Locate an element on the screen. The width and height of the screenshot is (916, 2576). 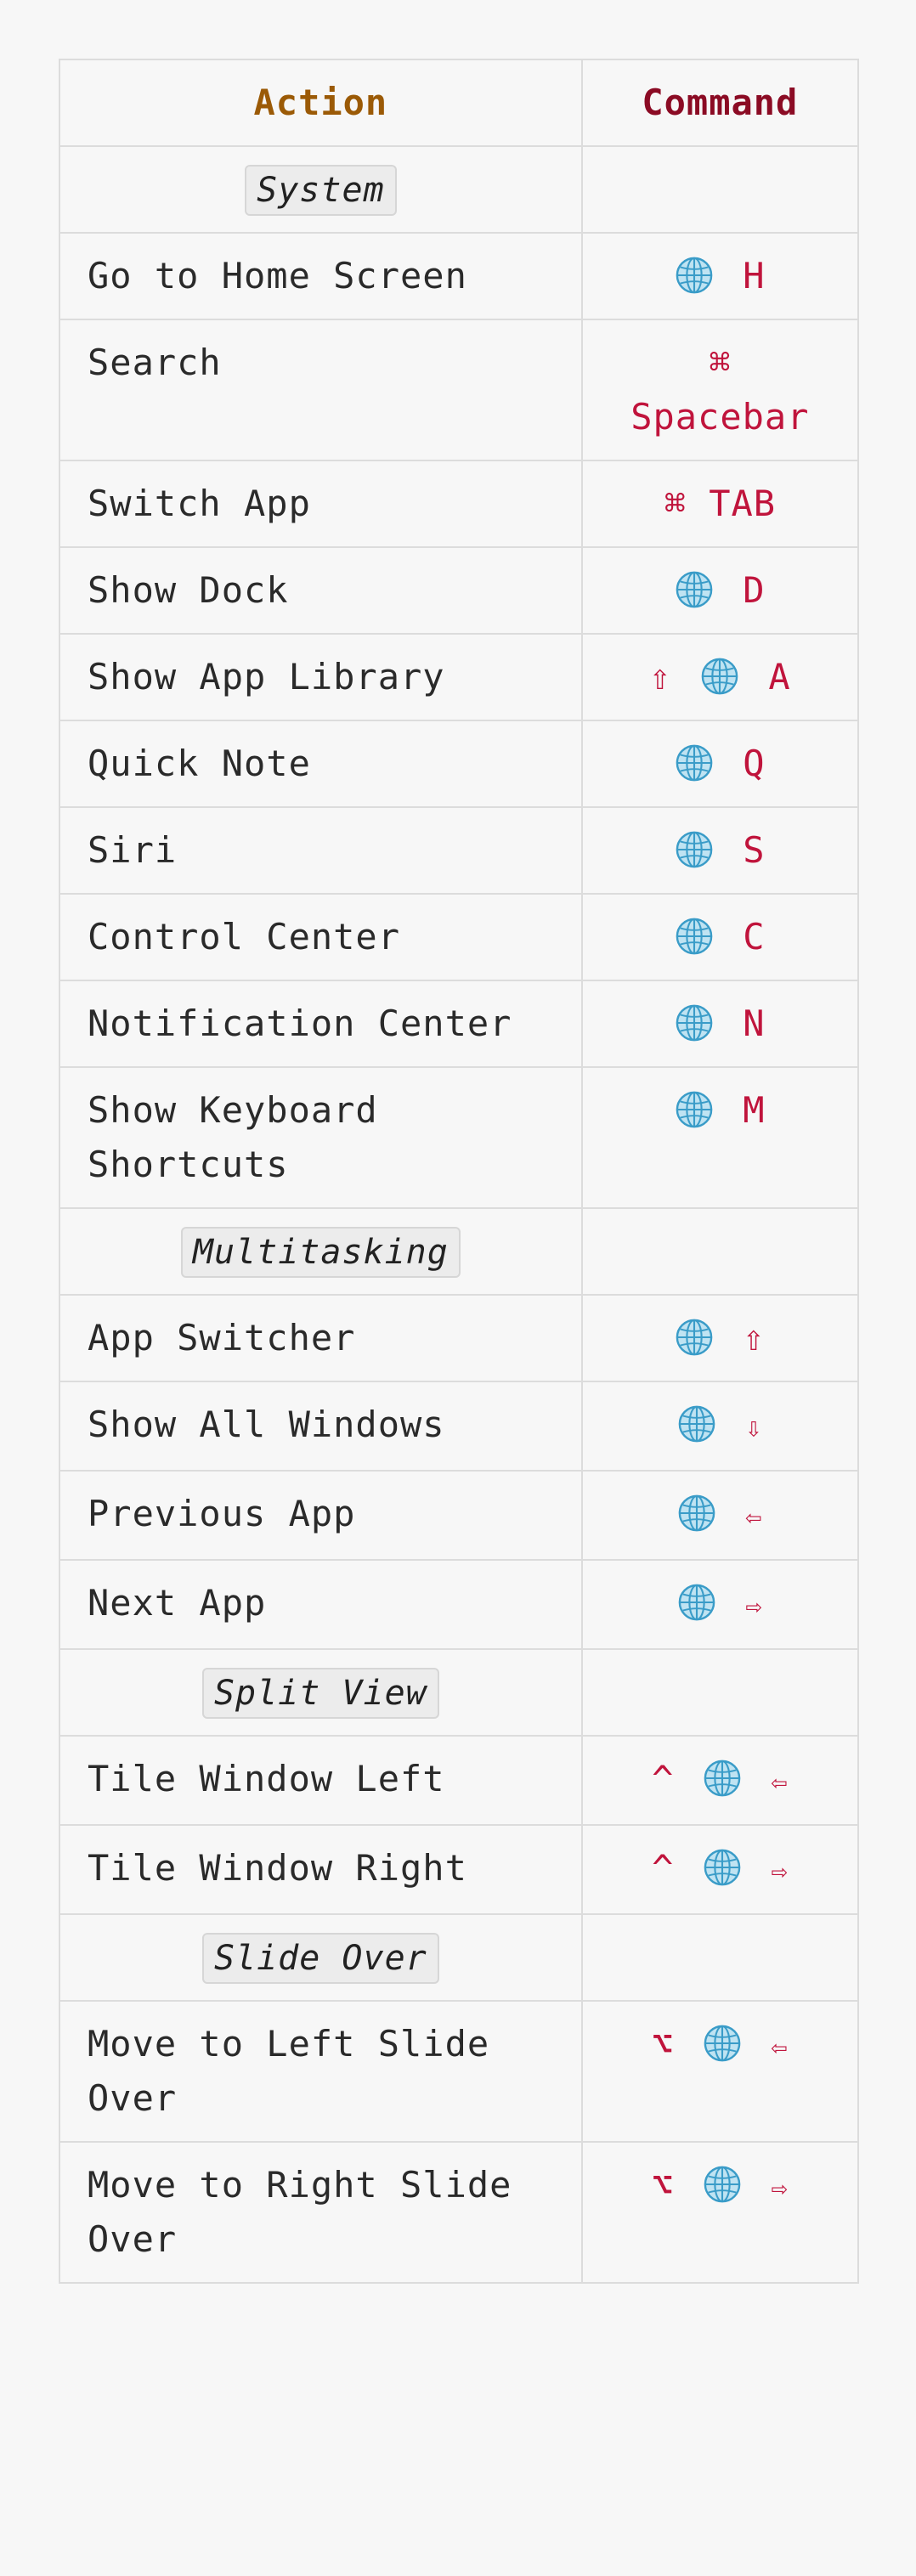
table-header-row: Action Command is located at coordinates (459, 104).